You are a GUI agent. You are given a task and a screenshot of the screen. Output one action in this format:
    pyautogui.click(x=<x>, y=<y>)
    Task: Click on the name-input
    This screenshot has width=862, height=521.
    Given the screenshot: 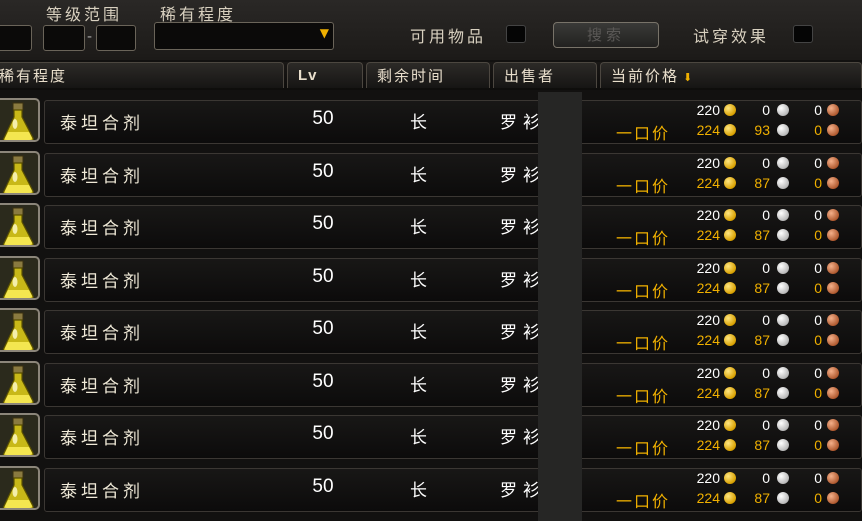 What is the action you would take?
    pyautogui.click(x=16, y=38)
    